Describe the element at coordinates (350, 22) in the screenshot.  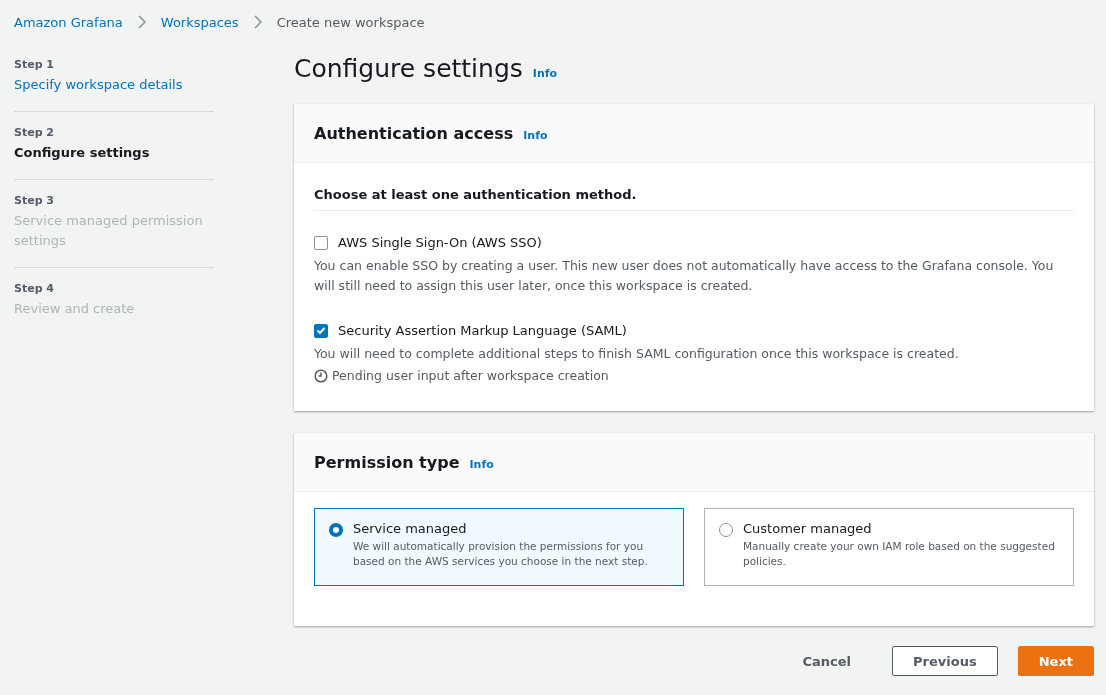
I see `breadcrumb-current: Create new workspace` at that location.